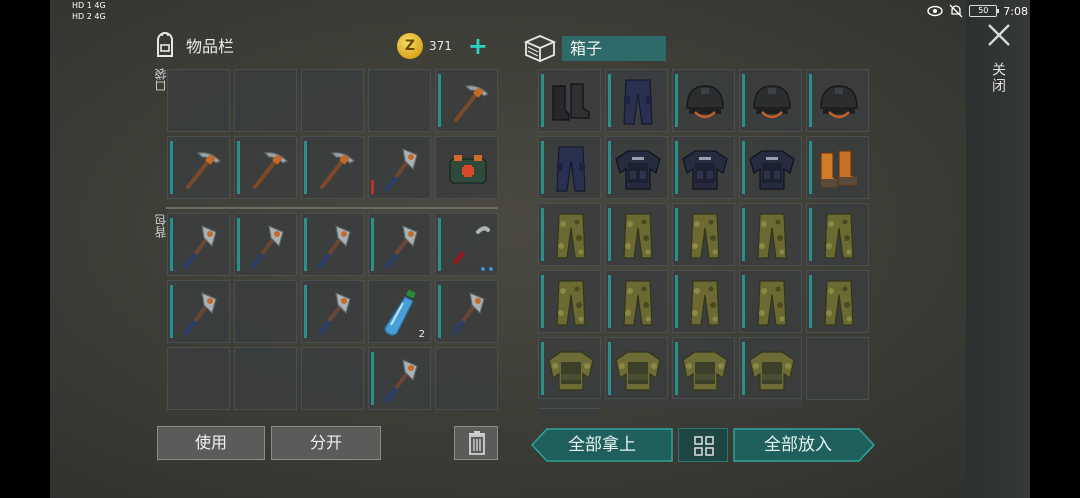 Image resolution: width=1080 pixels, height=498 pixels. I want to click on eye-icon, so click(935, 11).